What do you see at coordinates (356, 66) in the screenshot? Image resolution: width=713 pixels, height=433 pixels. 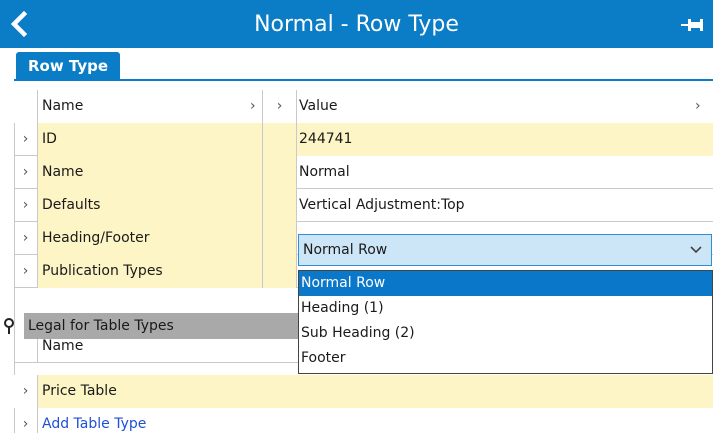 I see `tab-strip: Row Type` at bounding box center [356, 66].